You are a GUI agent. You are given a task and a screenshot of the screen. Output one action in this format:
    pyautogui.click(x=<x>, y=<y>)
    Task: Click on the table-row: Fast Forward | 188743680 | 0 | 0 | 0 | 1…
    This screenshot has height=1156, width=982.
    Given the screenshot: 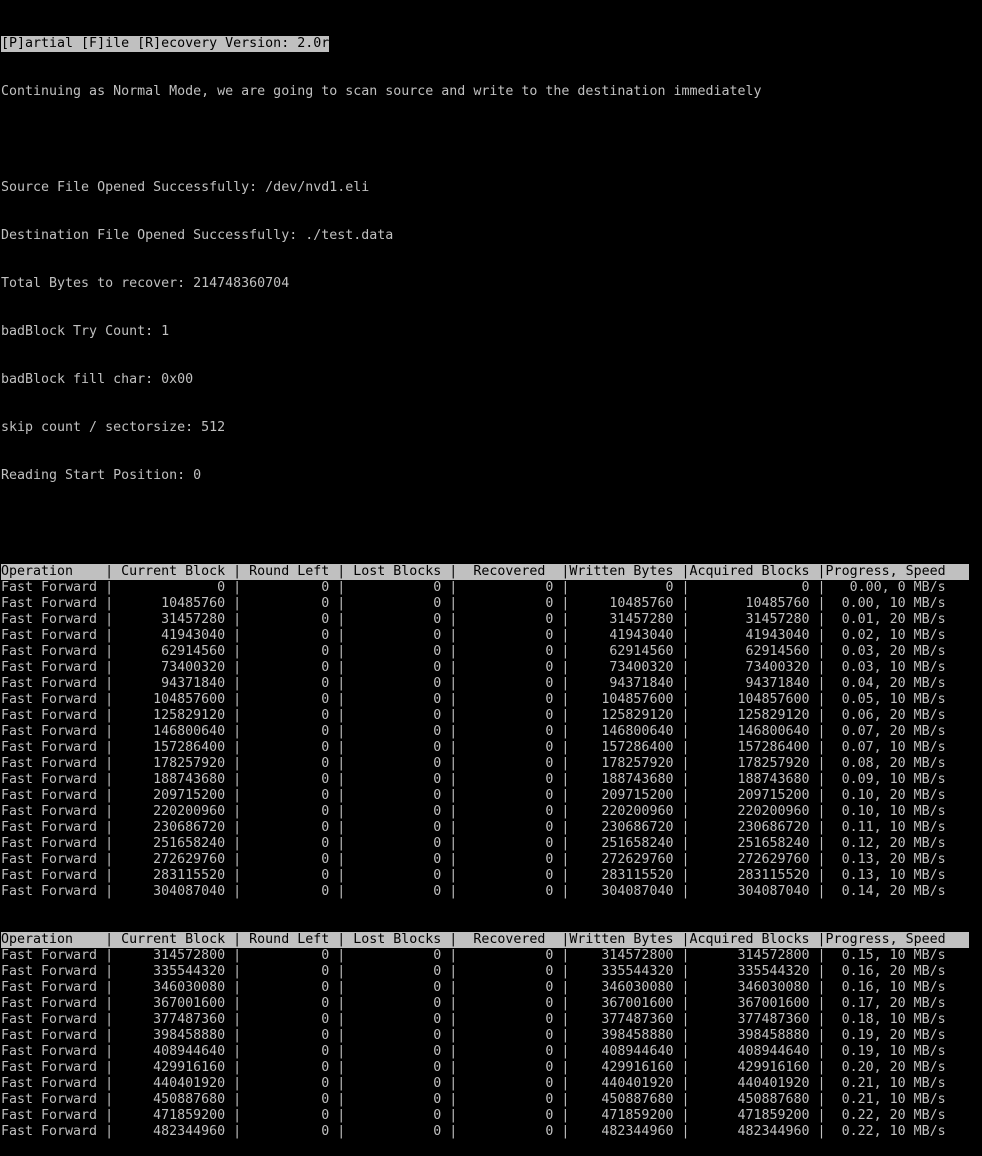 What is the action you would take?
    pyautogui.click(x=477, y=779)
    